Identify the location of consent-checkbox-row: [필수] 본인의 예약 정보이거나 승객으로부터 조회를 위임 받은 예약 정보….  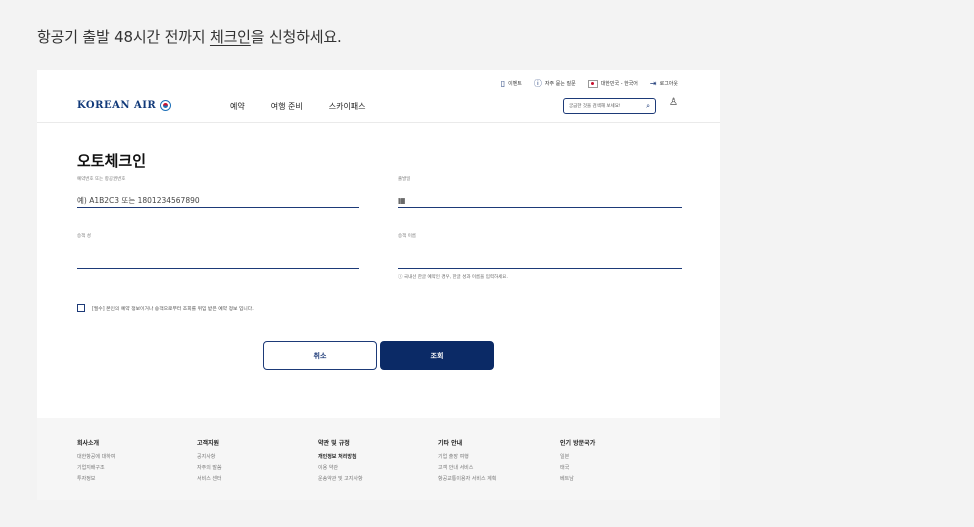
(165, 308).